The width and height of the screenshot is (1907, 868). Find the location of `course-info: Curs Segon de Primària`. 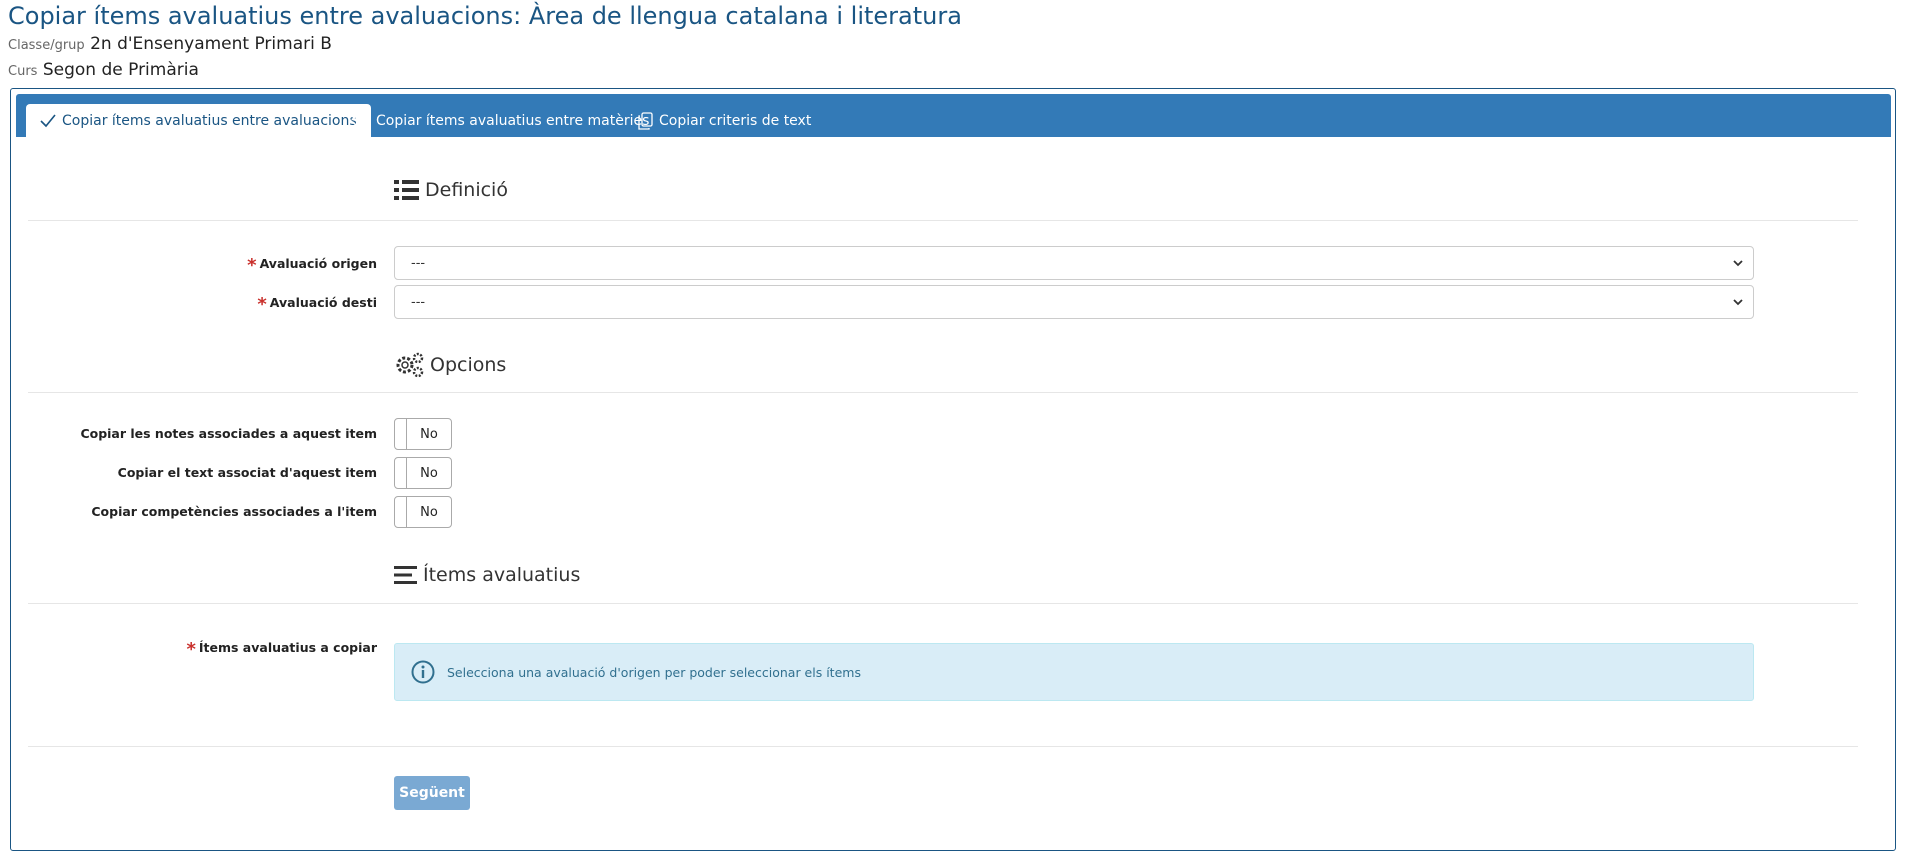

course-info: Curs Segon de Primària is located at coordinates (103, 70).